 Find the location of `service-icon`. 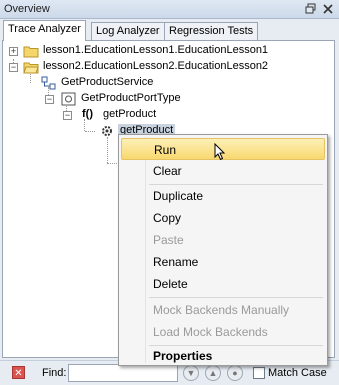

service-icon is located at coordinates (48, 83).